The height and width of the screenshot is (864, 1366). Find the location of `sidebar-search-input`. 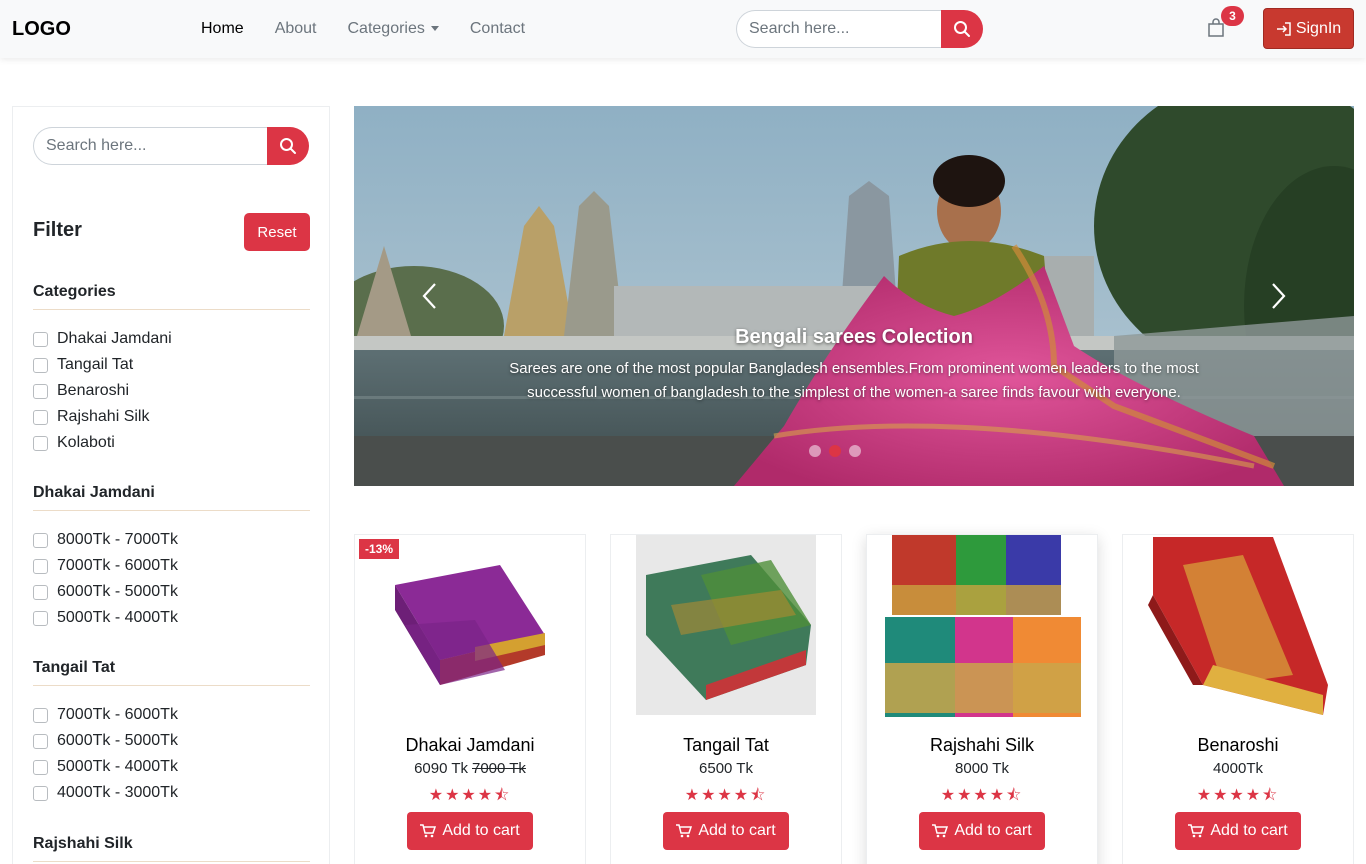

sidebar-search-input is located at coordinates (150, 146).